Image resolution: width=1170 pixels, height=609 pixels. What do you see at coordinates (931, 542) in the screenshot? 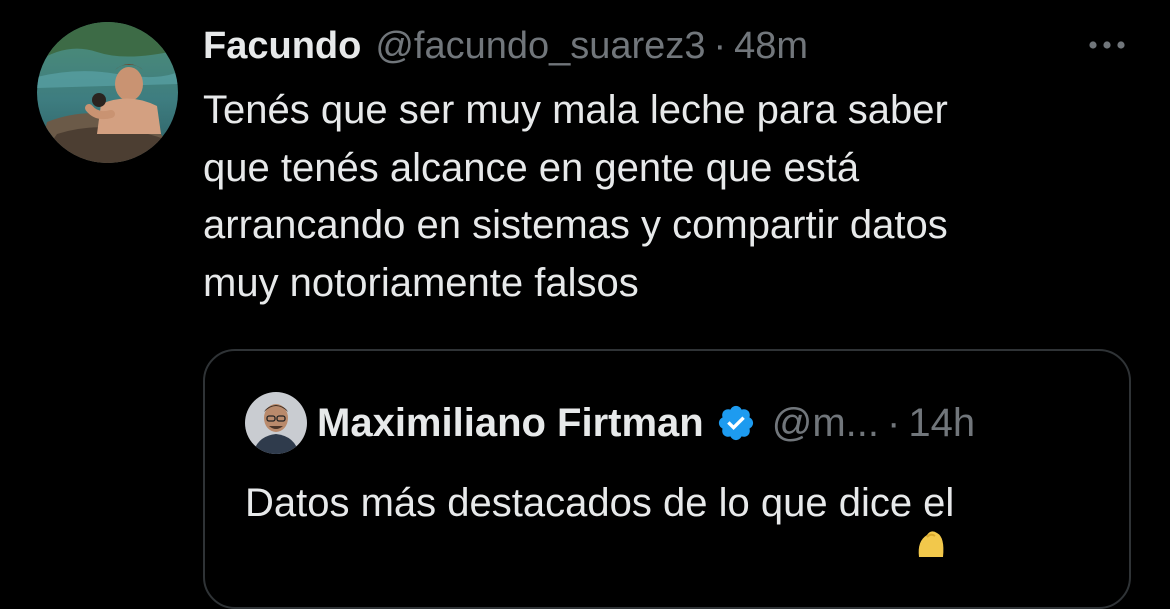
I see `emoji-icon` at bounding box center [931, 542].